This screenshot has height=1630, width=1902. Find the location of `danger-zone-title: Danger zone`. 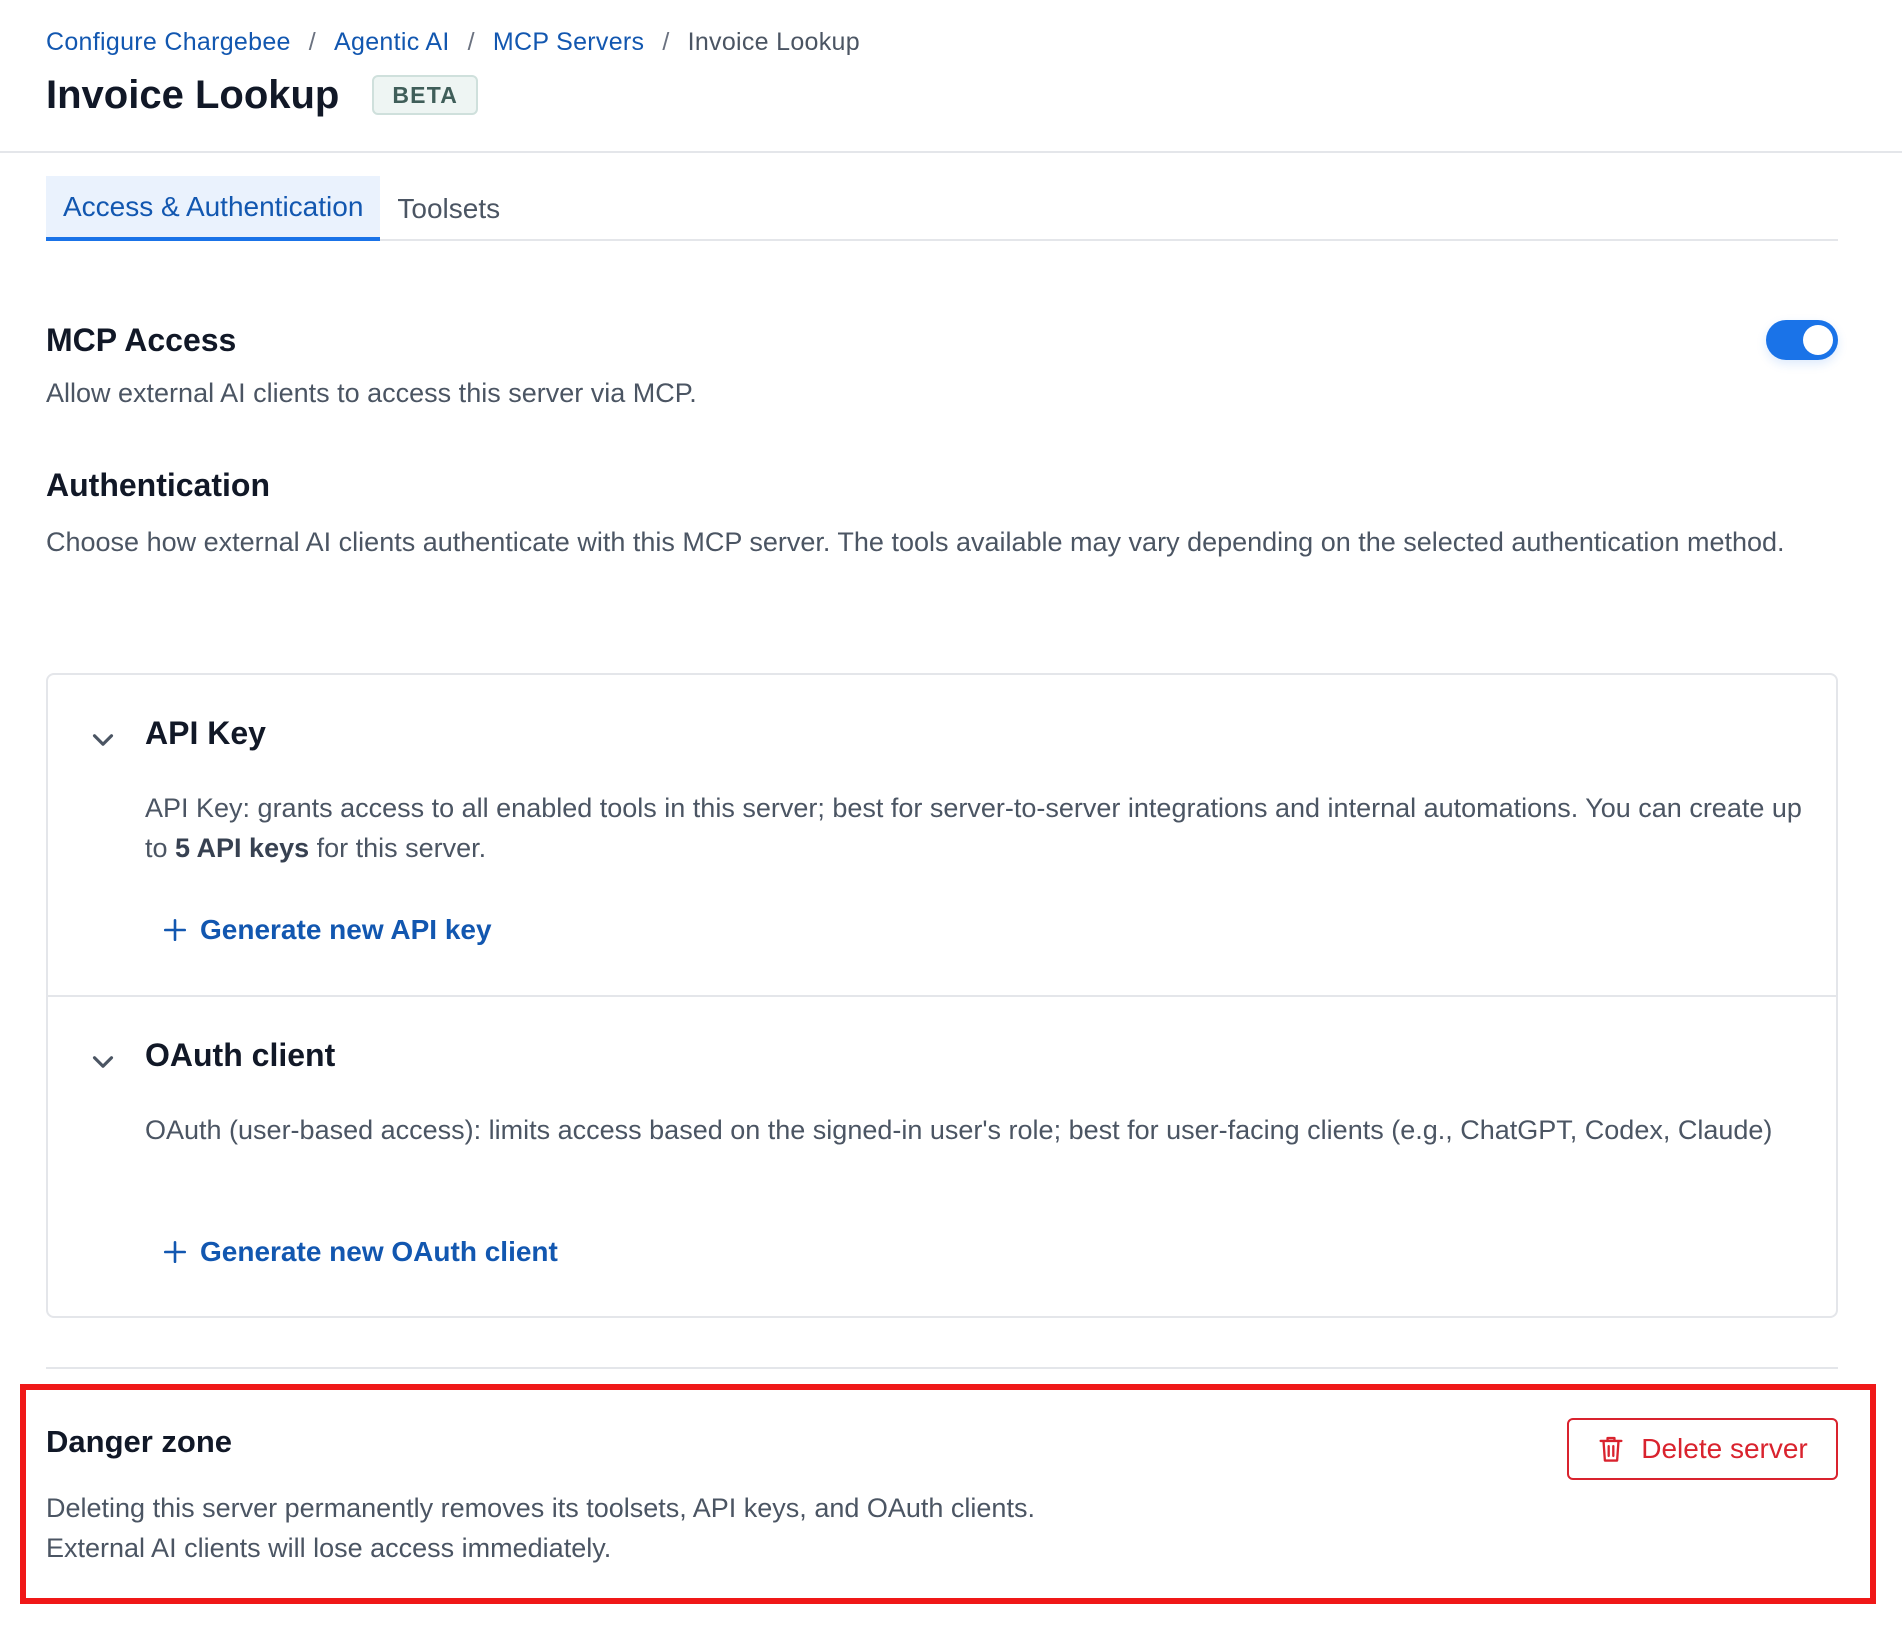

danger-zone-title: Danger zone is located at coordinates (139, 1441).